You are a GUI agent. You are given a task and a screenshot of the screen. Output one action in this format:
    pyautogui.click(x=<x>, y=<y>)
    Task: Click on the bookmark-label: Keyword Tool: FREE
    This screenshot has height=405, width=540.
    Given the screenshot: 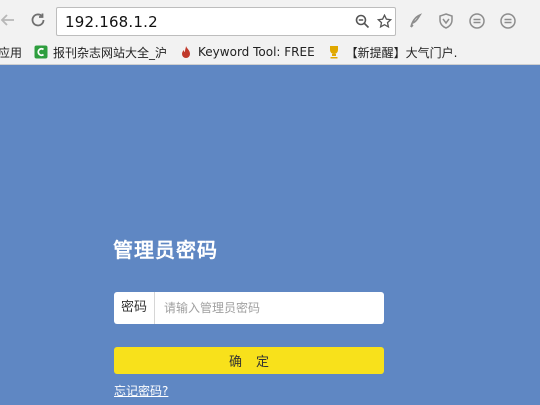 What is the action you would take?
    pyautogui.click(x=256, y=52)
    